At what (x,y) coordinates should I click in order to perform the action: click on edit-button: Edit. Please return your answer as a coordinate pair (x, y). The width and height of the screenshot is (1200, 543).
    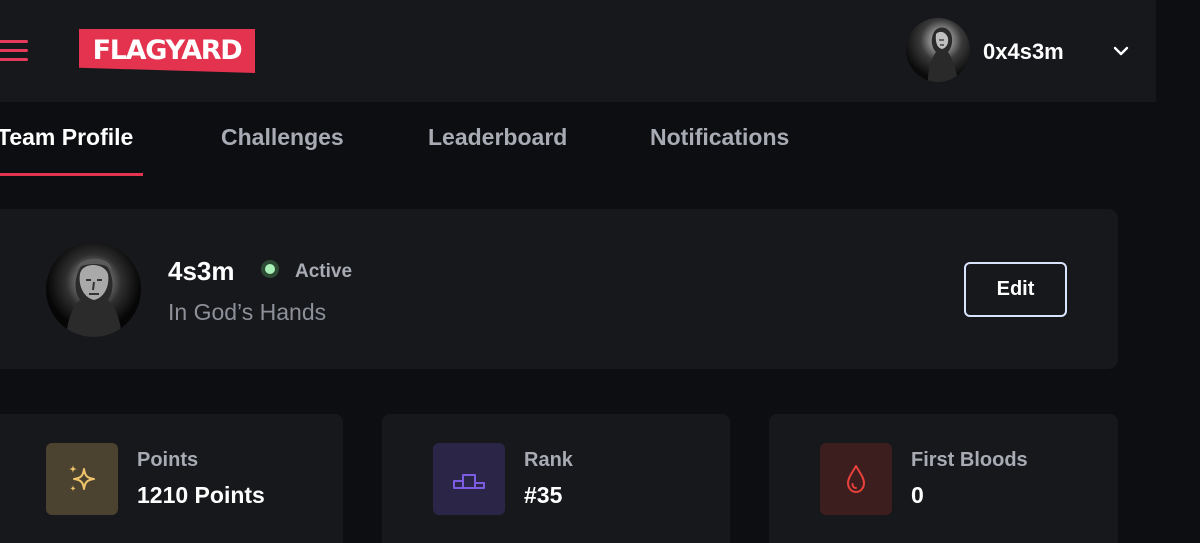
    Looking at the image, I should click on (1015, 289).